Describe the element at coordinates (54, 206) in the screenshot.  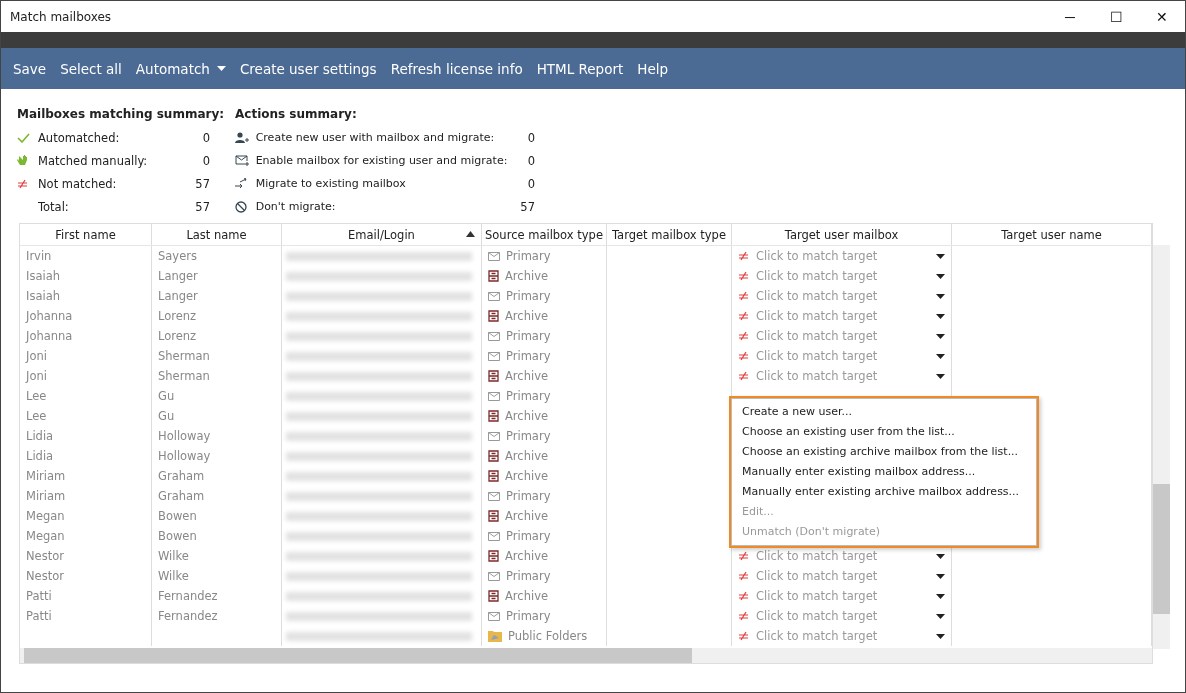
I see `summary-label: Total:` at that location.